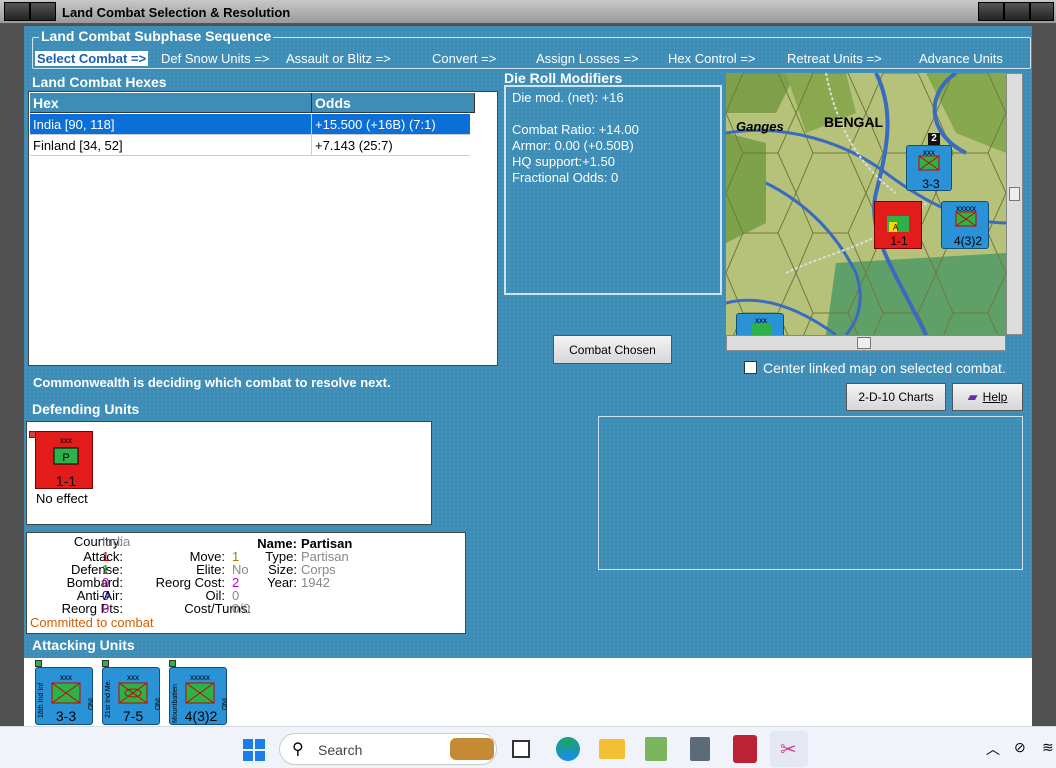 The width and height of the screenshot is (1056, 768). I want to click on attacking-heading: Attacking Units, so click(83, 645).